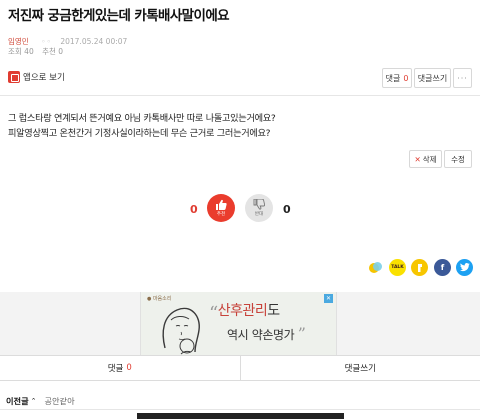  What do you see at coordinates (406, 78) in the screenshot?
I see `comment-button-count: 0` at bounding box center [406, 78].